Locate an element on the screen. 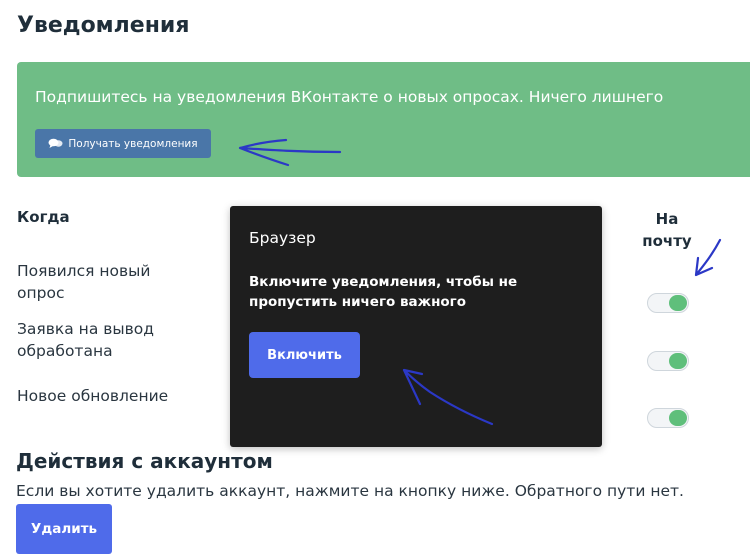 The height and width of the screenshot is (557, 750). row-label-new-update: Новое обновление is located at coordinates (93, 396).